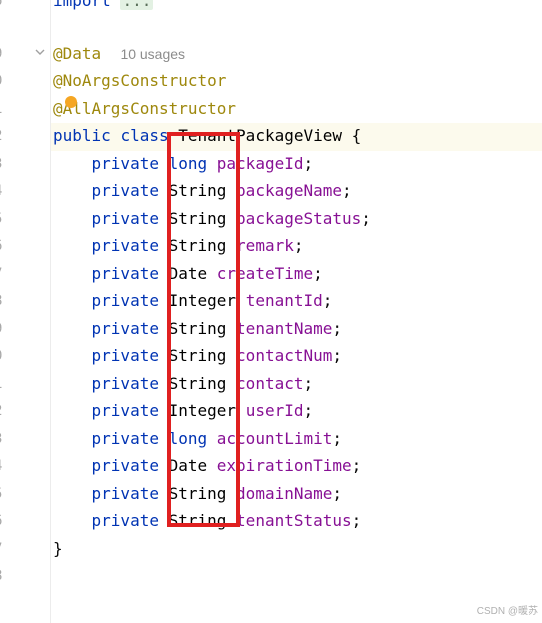  I want to click on allargs-annotation: @AllArgsConstructor, so click(145, 108).